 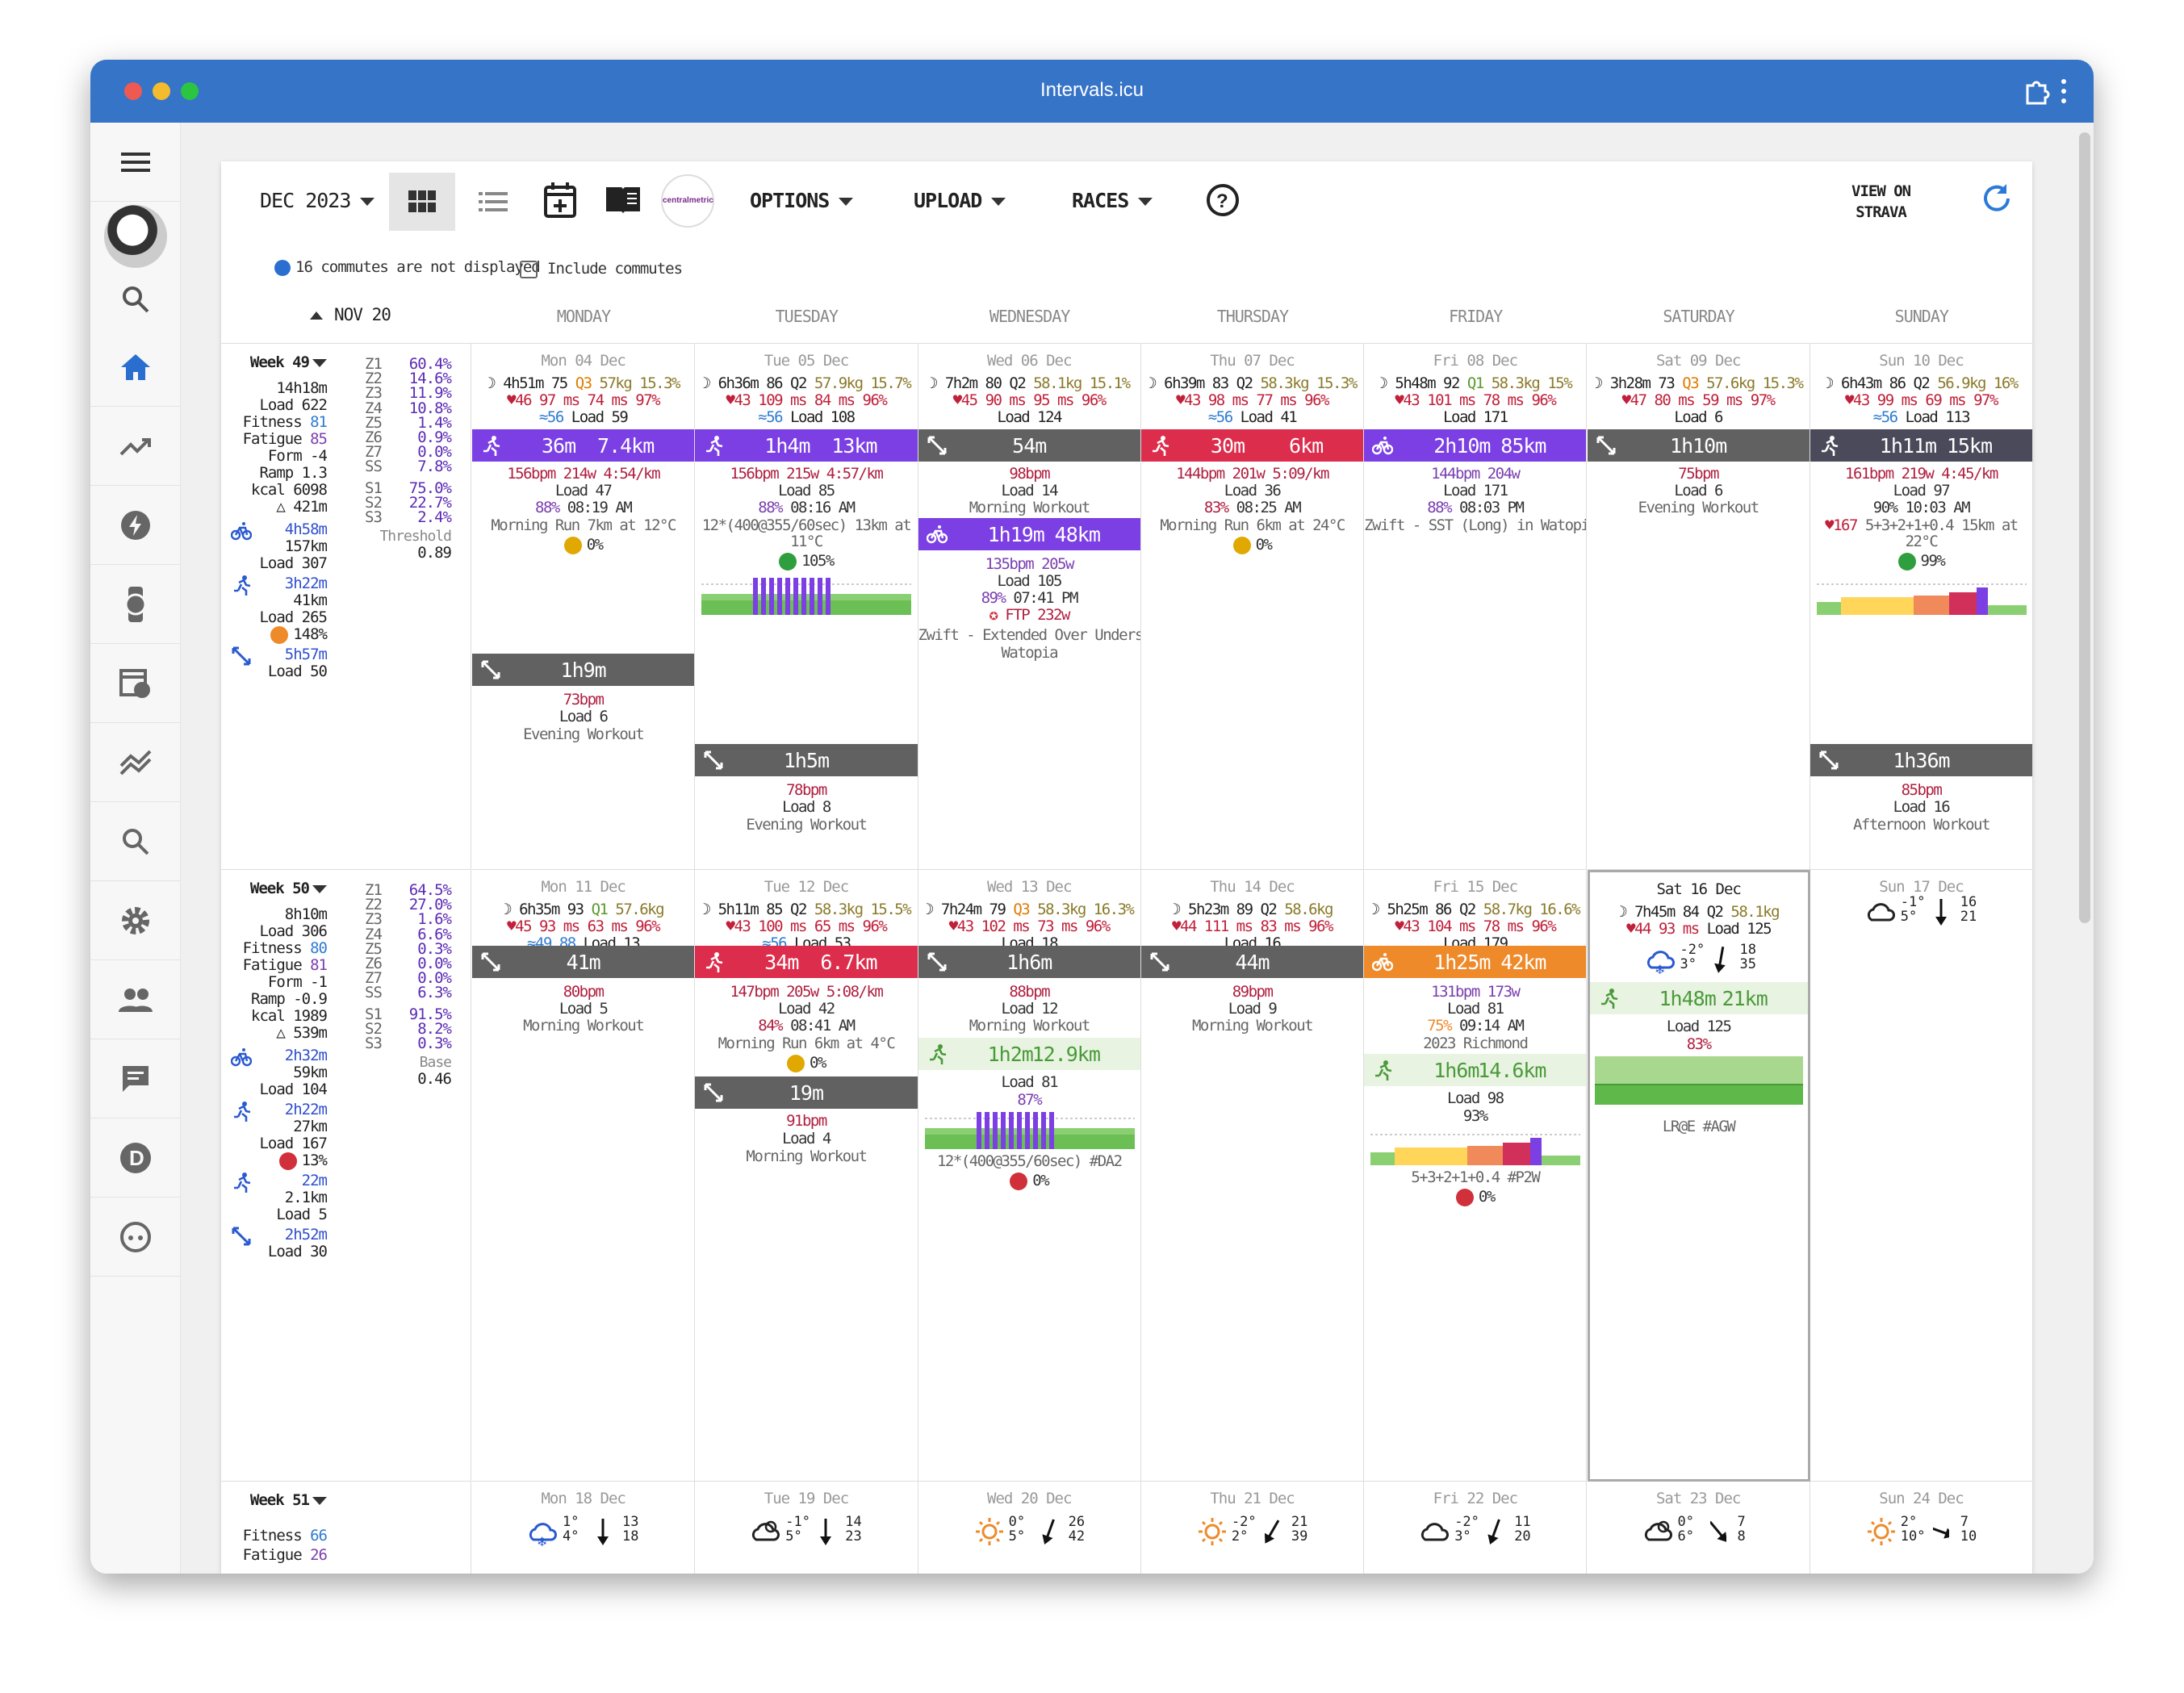 What do you see at coordinates (1845, 525) in the screenshot?
I see `max-hr: 167` at bounding box center [1845, 525].